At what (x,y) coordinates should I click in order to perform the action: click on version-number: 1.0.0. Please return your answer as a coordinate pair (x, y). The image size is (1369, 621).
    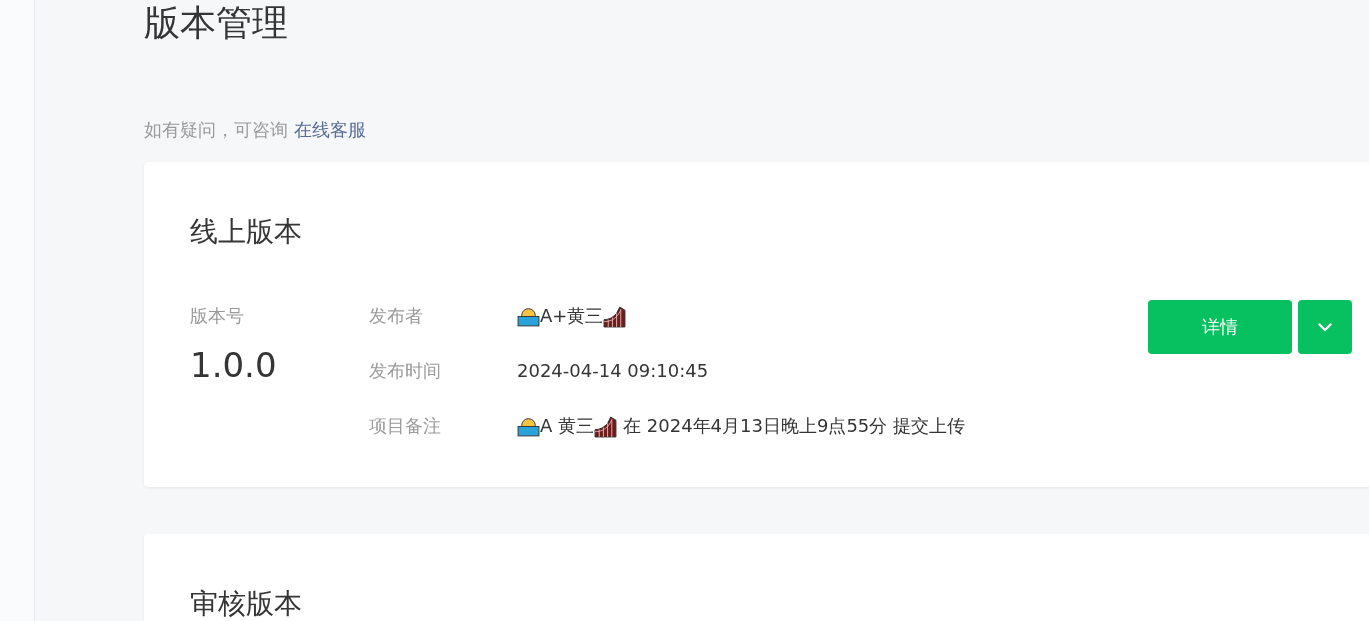
    Looking at the image, I should click on (233, 365).